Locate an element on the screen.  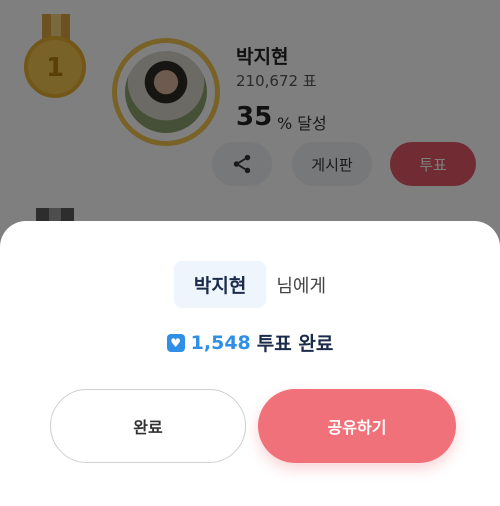
vote-result: ♥ 1,548 투표 완료 is located at coordinates (250, 342).